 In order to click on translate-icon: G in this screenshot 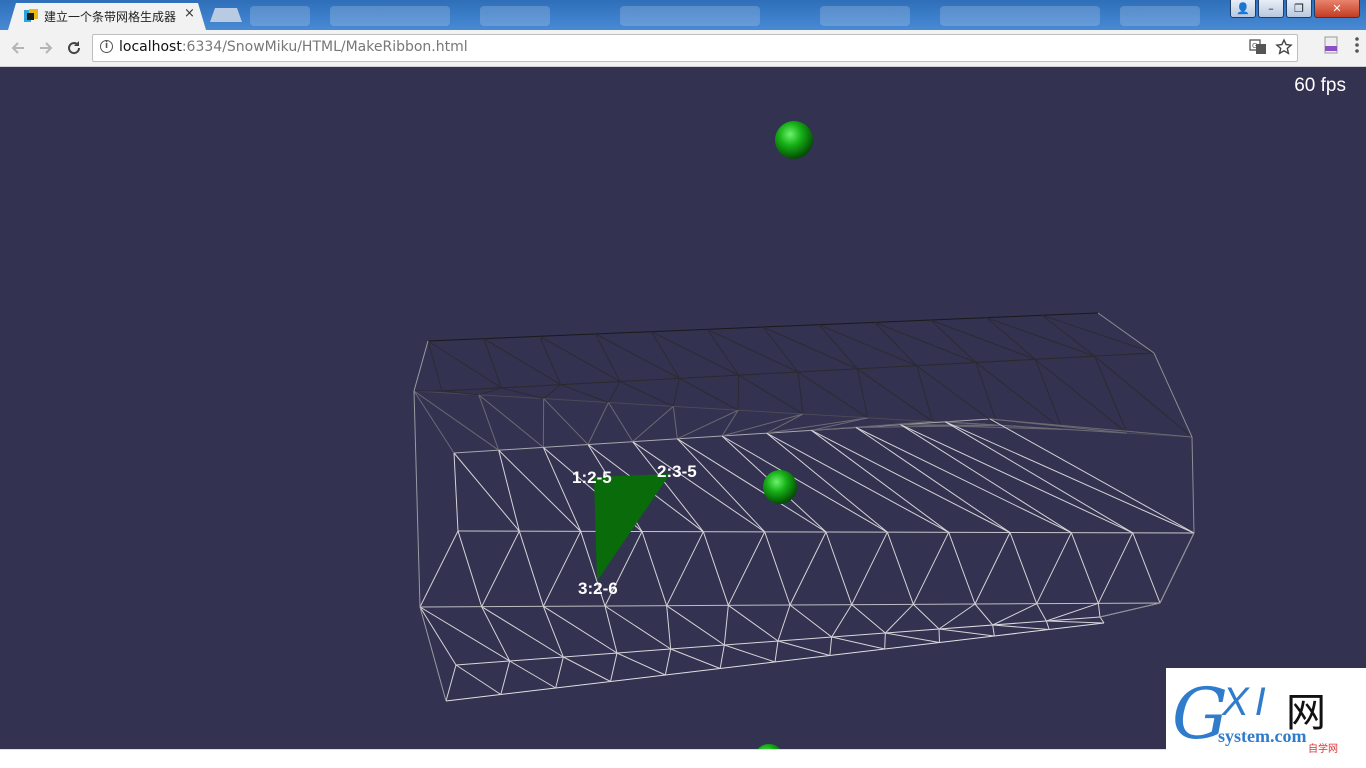, I will do `click(1258, 47)`.